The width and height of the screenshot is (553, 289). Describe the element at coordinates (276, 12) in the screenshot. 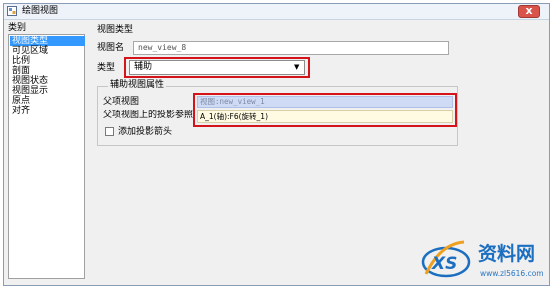

I see `title-bar` at that location.